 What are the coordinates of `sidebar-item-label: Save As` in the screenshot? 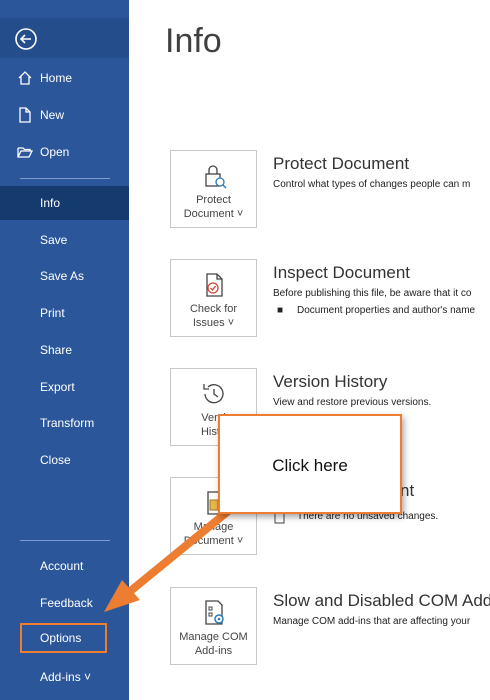 It's located at (62, 276).